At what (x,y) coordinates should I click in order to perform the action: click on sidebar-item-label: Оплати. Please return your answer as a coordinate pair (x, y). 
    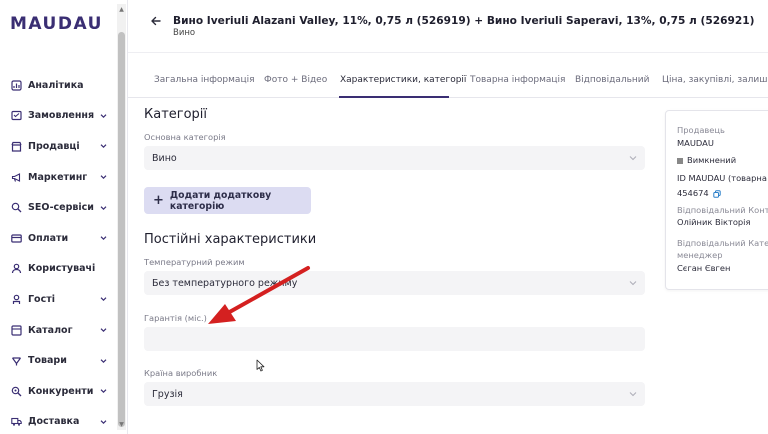
    Looking at the image, I should click on (48, 238).